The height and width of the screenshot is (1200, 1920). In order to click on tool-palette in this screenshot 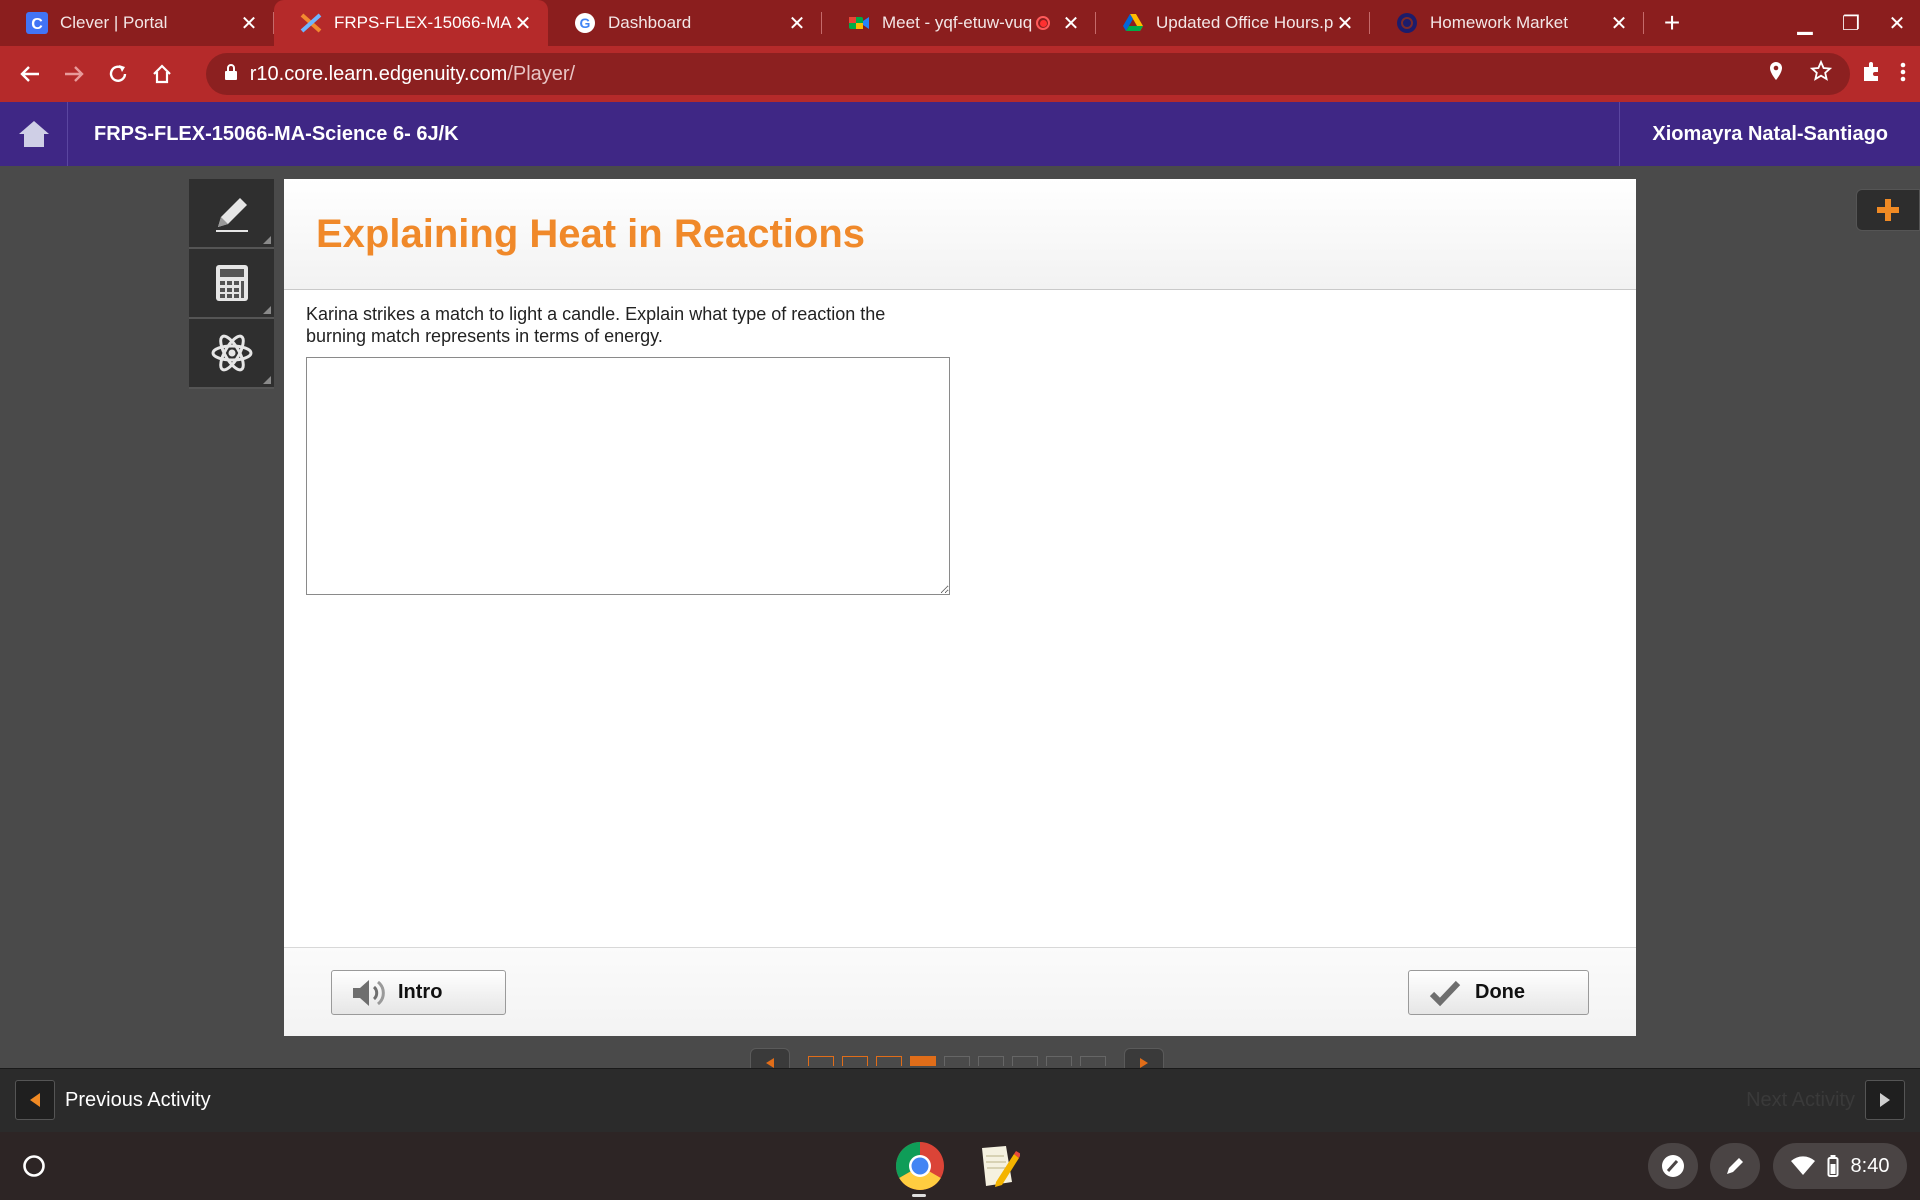, I will do `click(231, 284)`.